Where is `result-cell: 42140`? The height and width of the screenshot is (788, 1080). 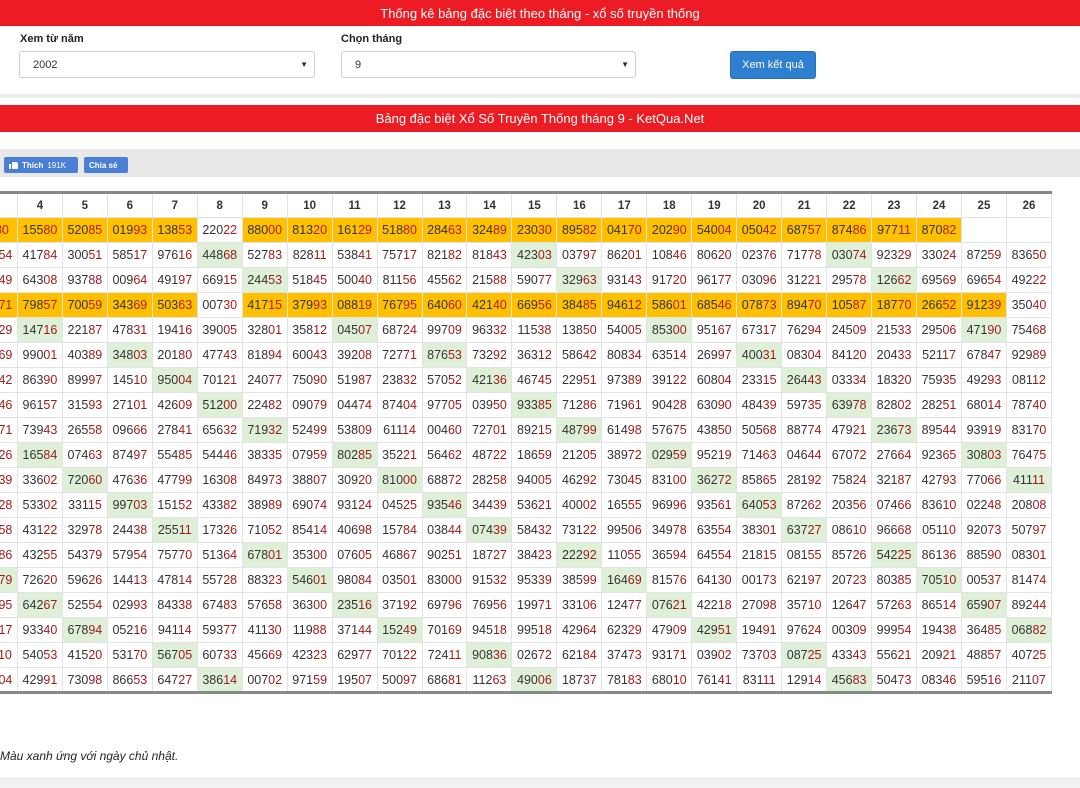
result-cell: 42140 is located at coordinates (489, 305).